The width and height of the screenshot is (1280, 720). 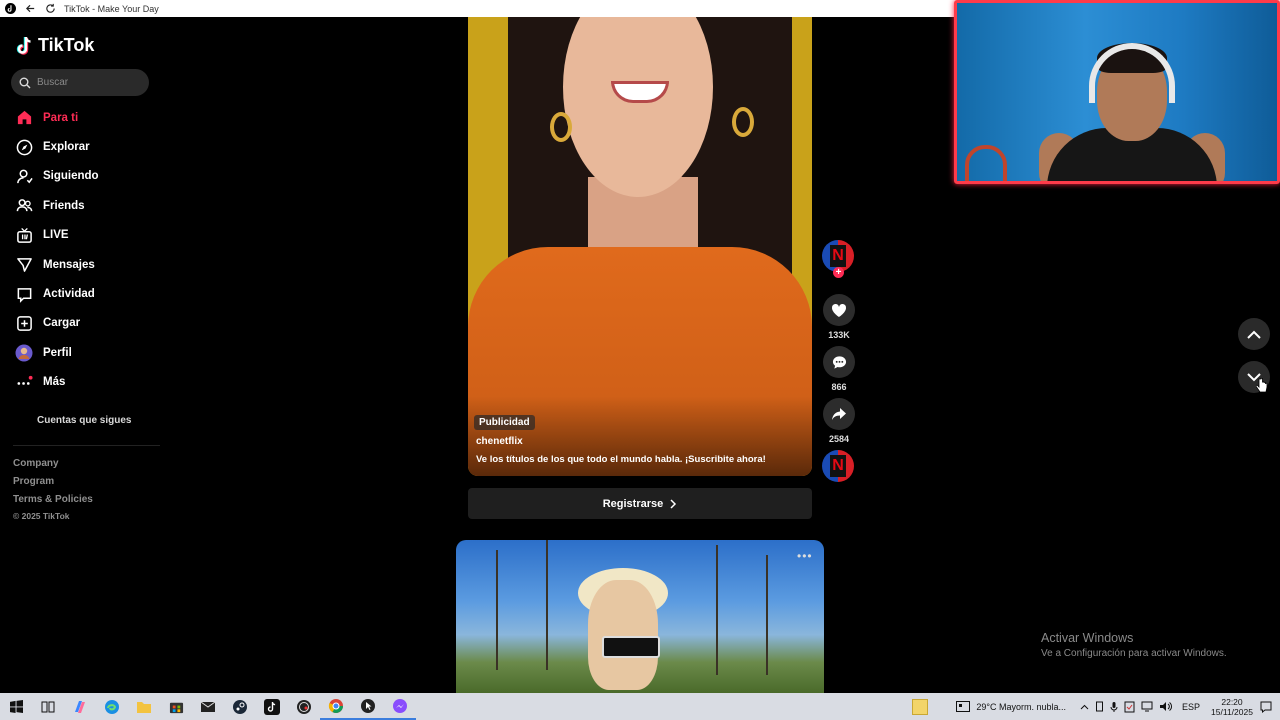 What do you see at coordinates (90, 352) in the screenshot?
I see `sidebar-item-perfil: Perfil` at bounding box center [90, 352].